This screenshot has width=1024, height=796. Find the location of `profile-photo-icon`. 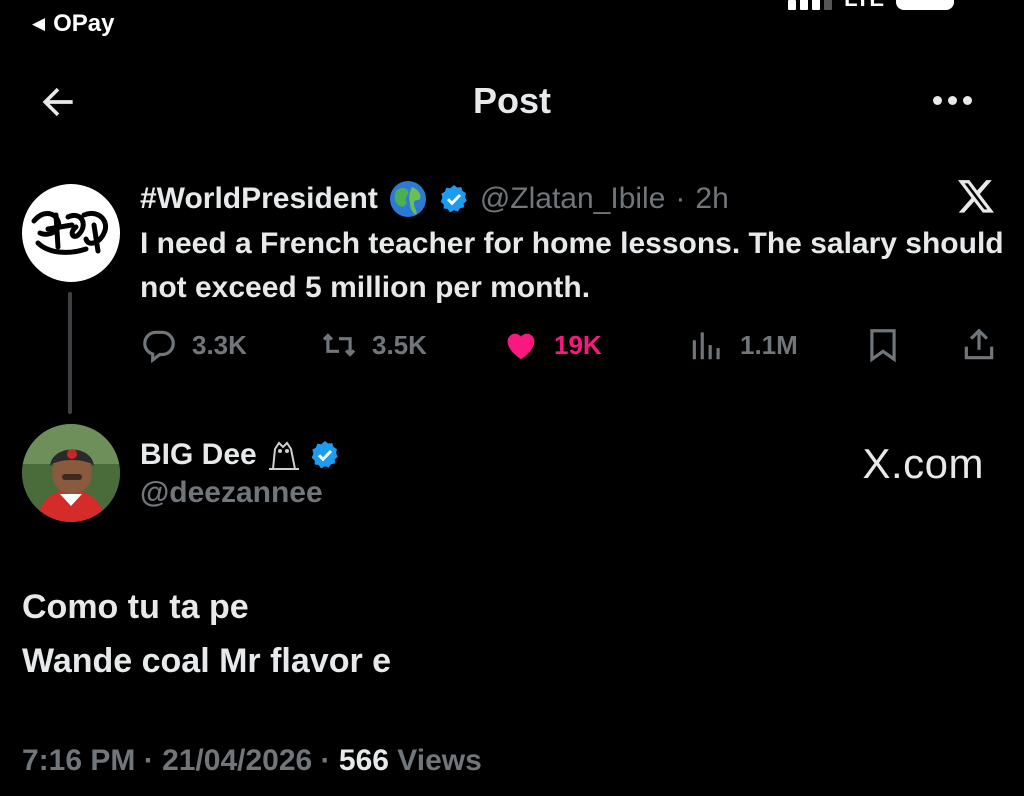

profile-photo-icon is located at coordinates (71, 473).